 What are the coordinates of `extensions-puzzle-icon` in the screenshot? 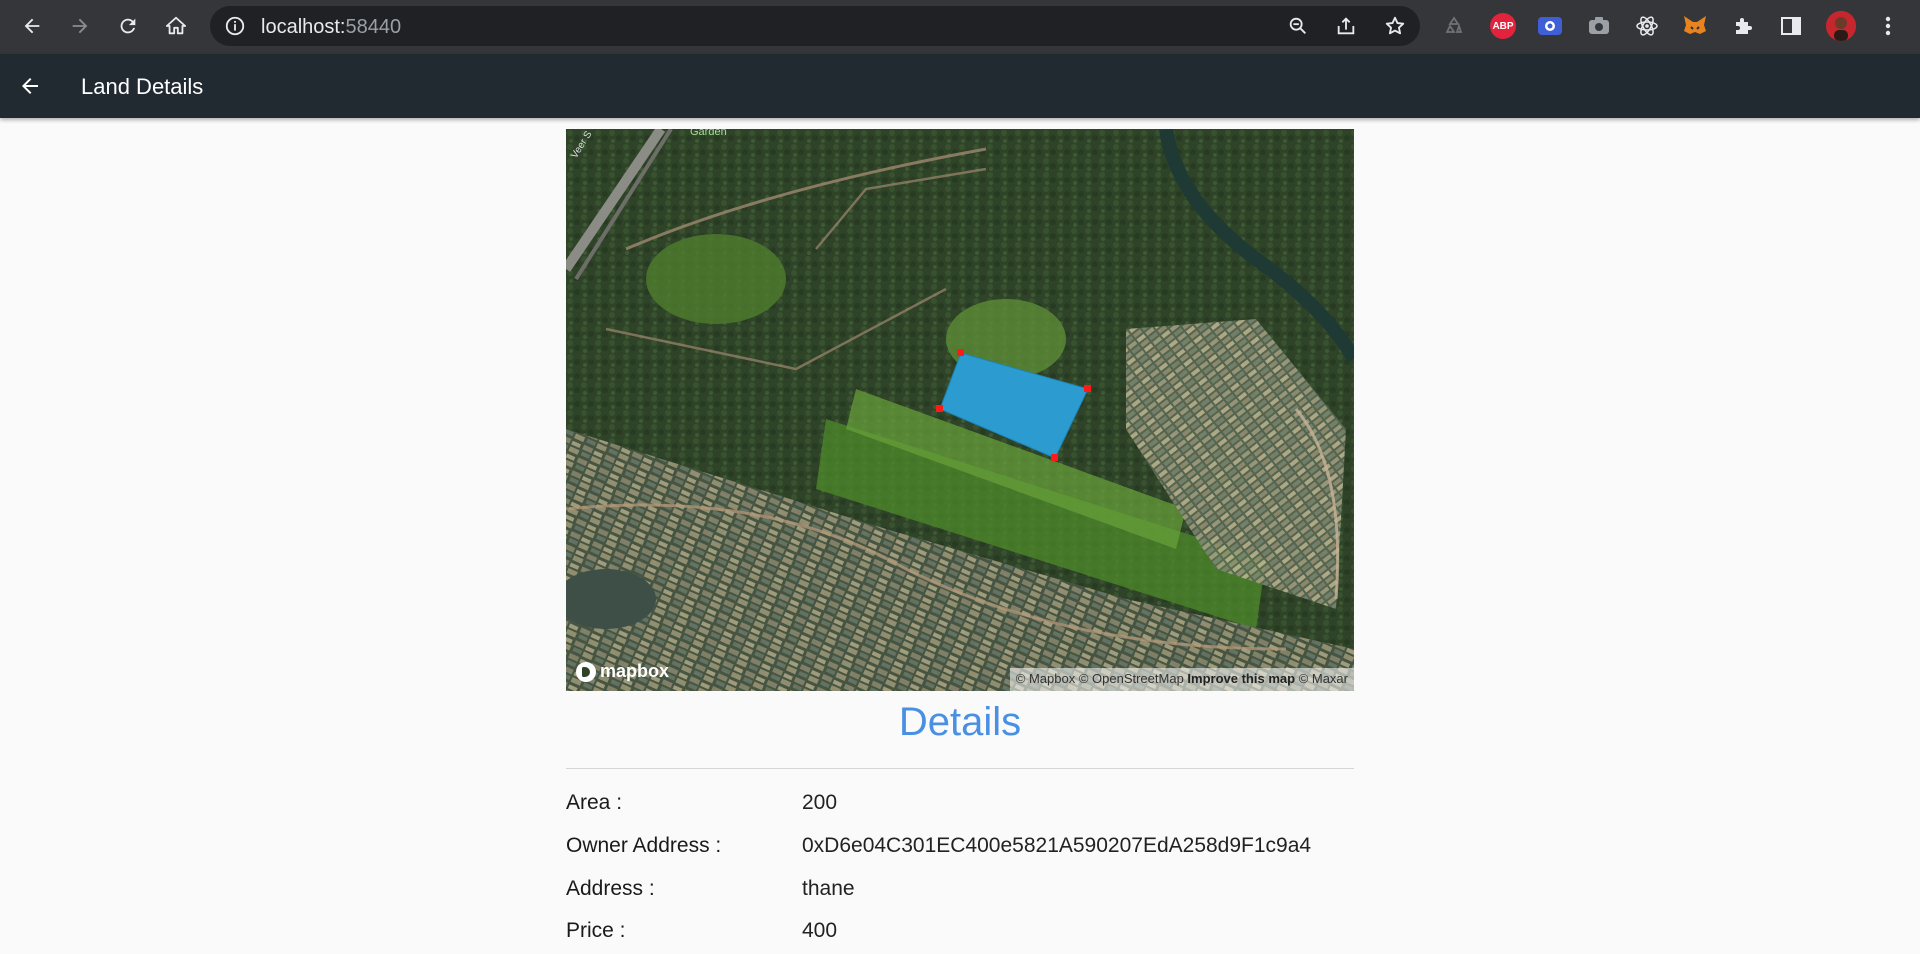 It's located at (1743, 26).